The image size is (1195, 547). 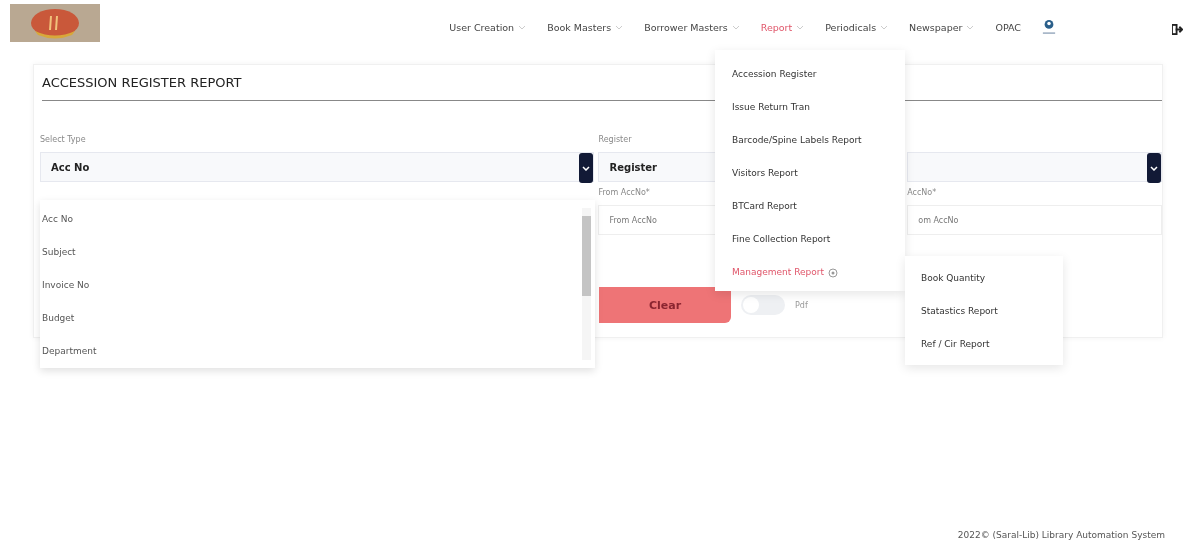 I want to click on select-type-dropdown: Acc No, so click(x=317, y=167).